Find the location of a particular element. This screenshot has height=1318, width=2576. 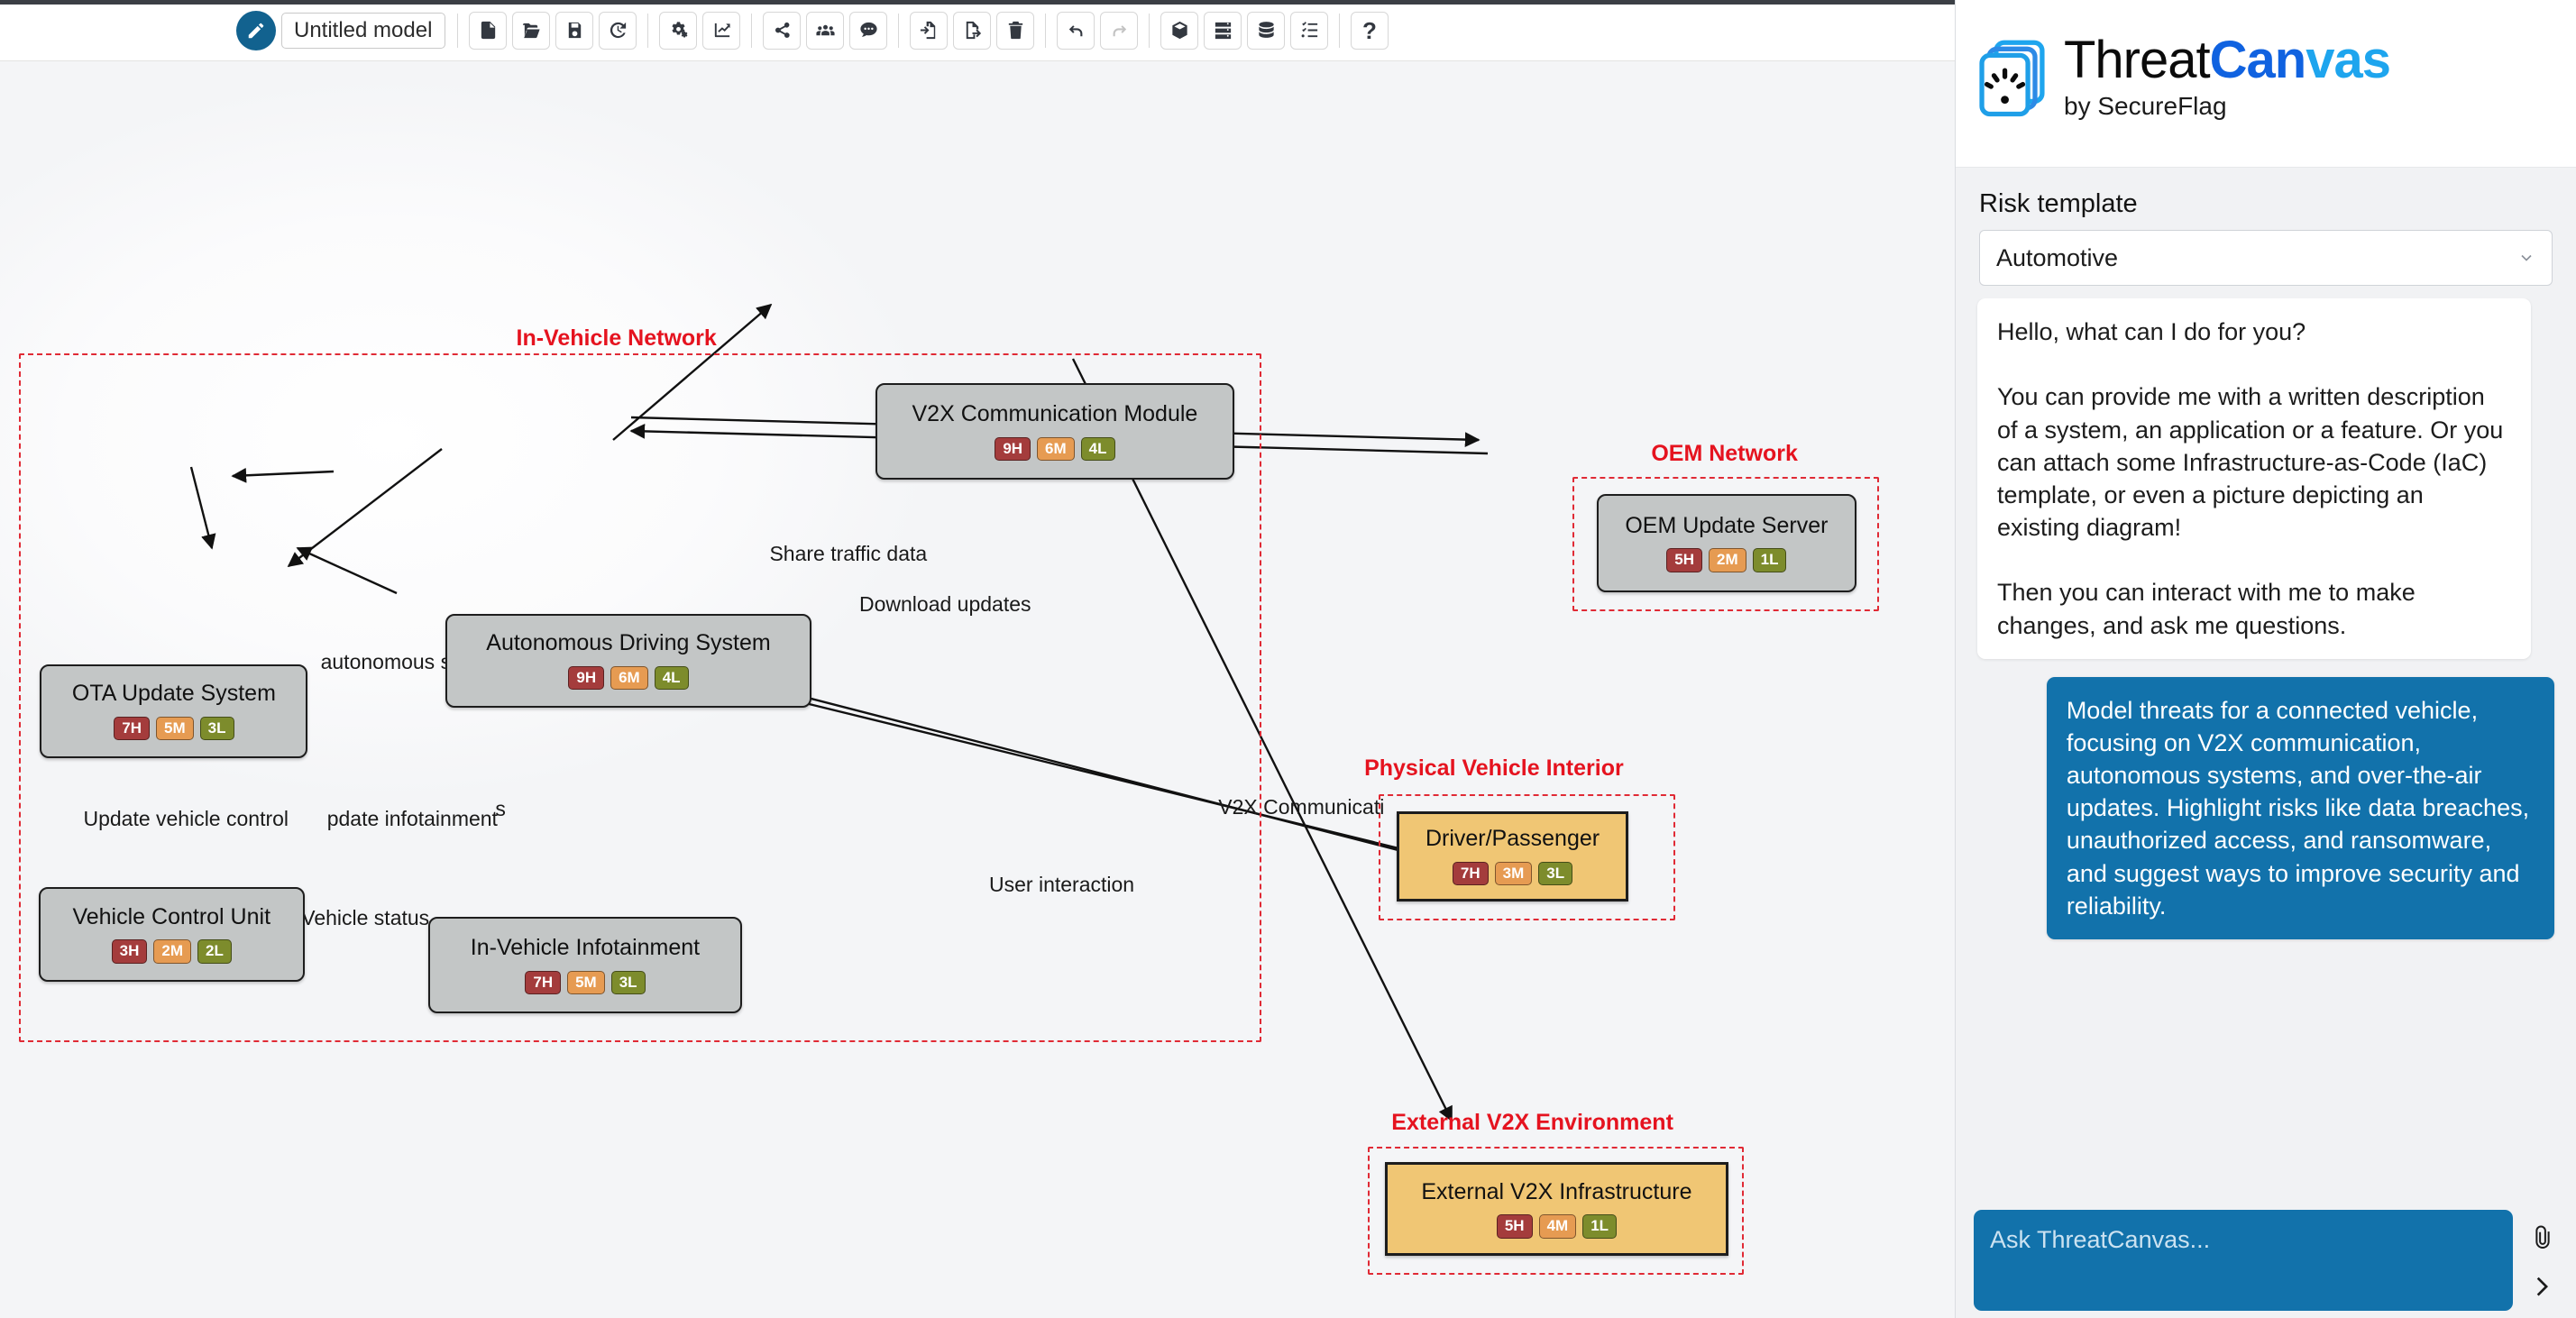

diagram-node-vehicle-control-unit: Vehicle Control Unit 3H 2M 2L is located at coordinates (171, 934).